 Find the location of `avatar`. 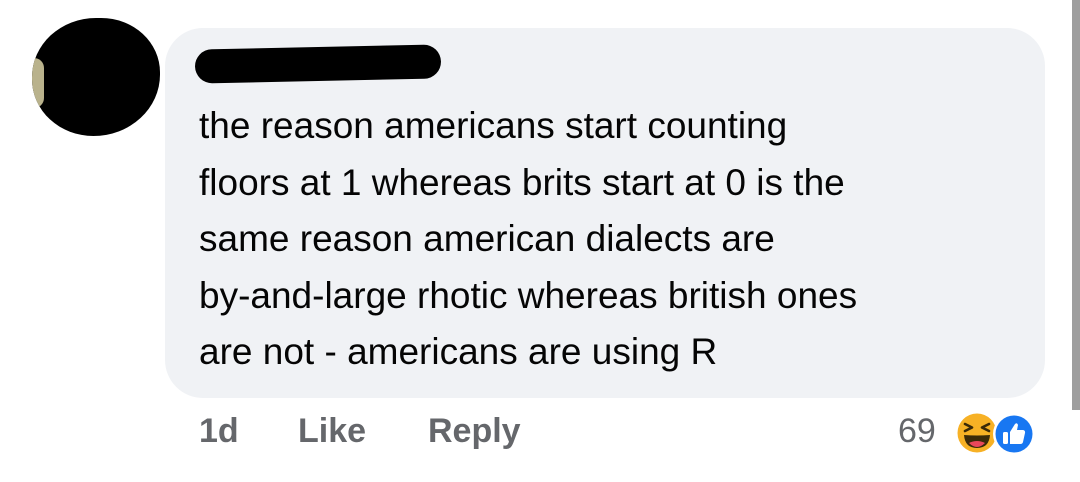

avatar is located at coordinates (96, 77).